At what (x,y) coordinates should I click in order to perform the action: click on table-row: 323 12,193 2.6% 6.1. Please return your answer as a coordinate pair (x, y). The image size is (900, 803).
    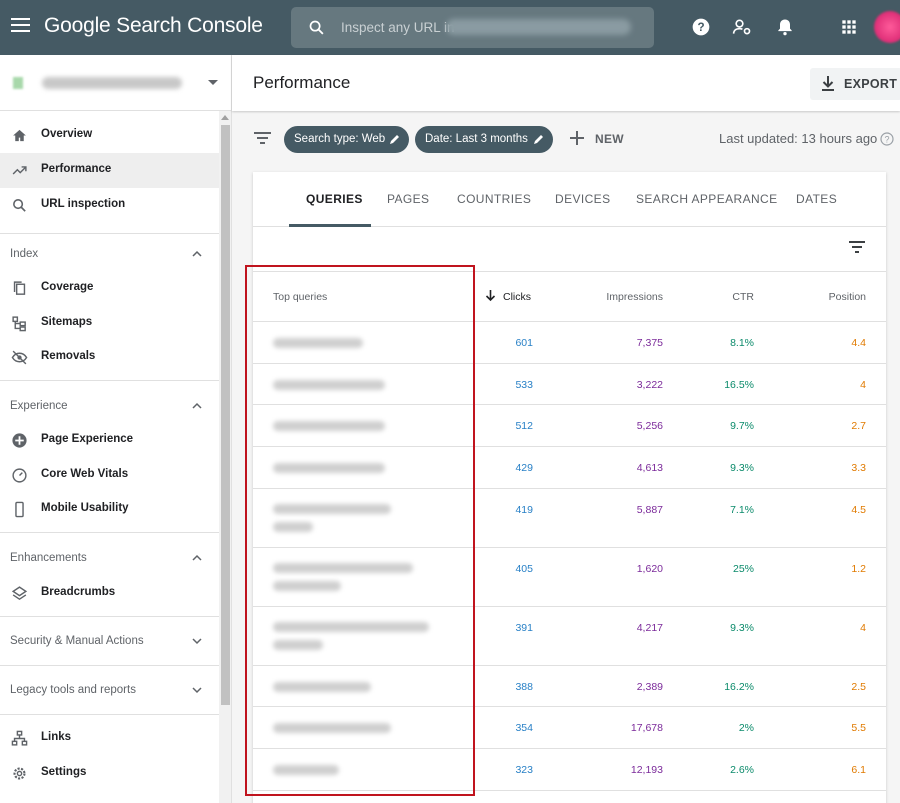
    Looking at the image, I should click on (569, 770).